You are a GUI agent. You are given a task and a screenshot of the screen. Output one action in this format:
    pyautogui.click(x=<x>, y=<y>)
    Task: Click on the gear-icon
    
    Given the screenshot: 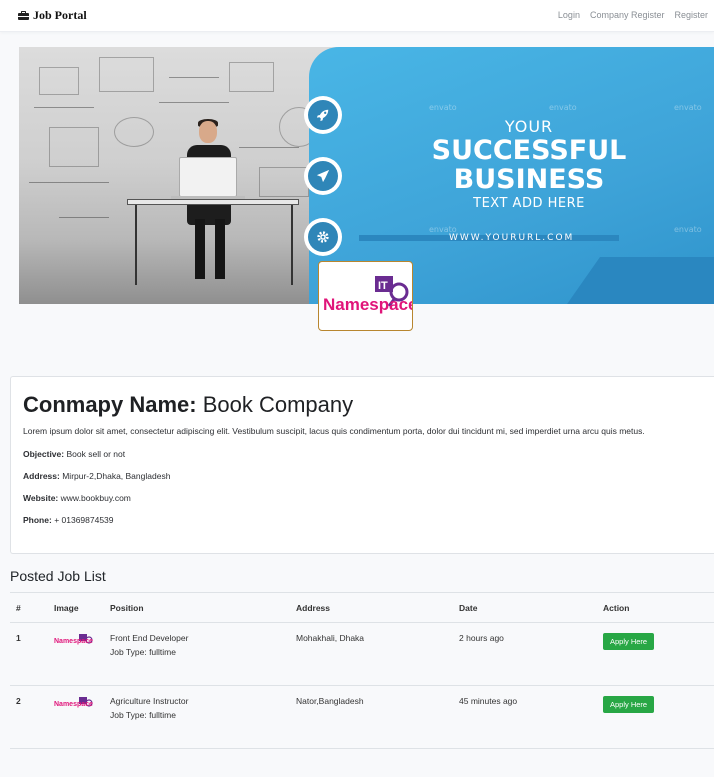 What is the action you would take?
    pyautogui.click(x=323, y=237)
    